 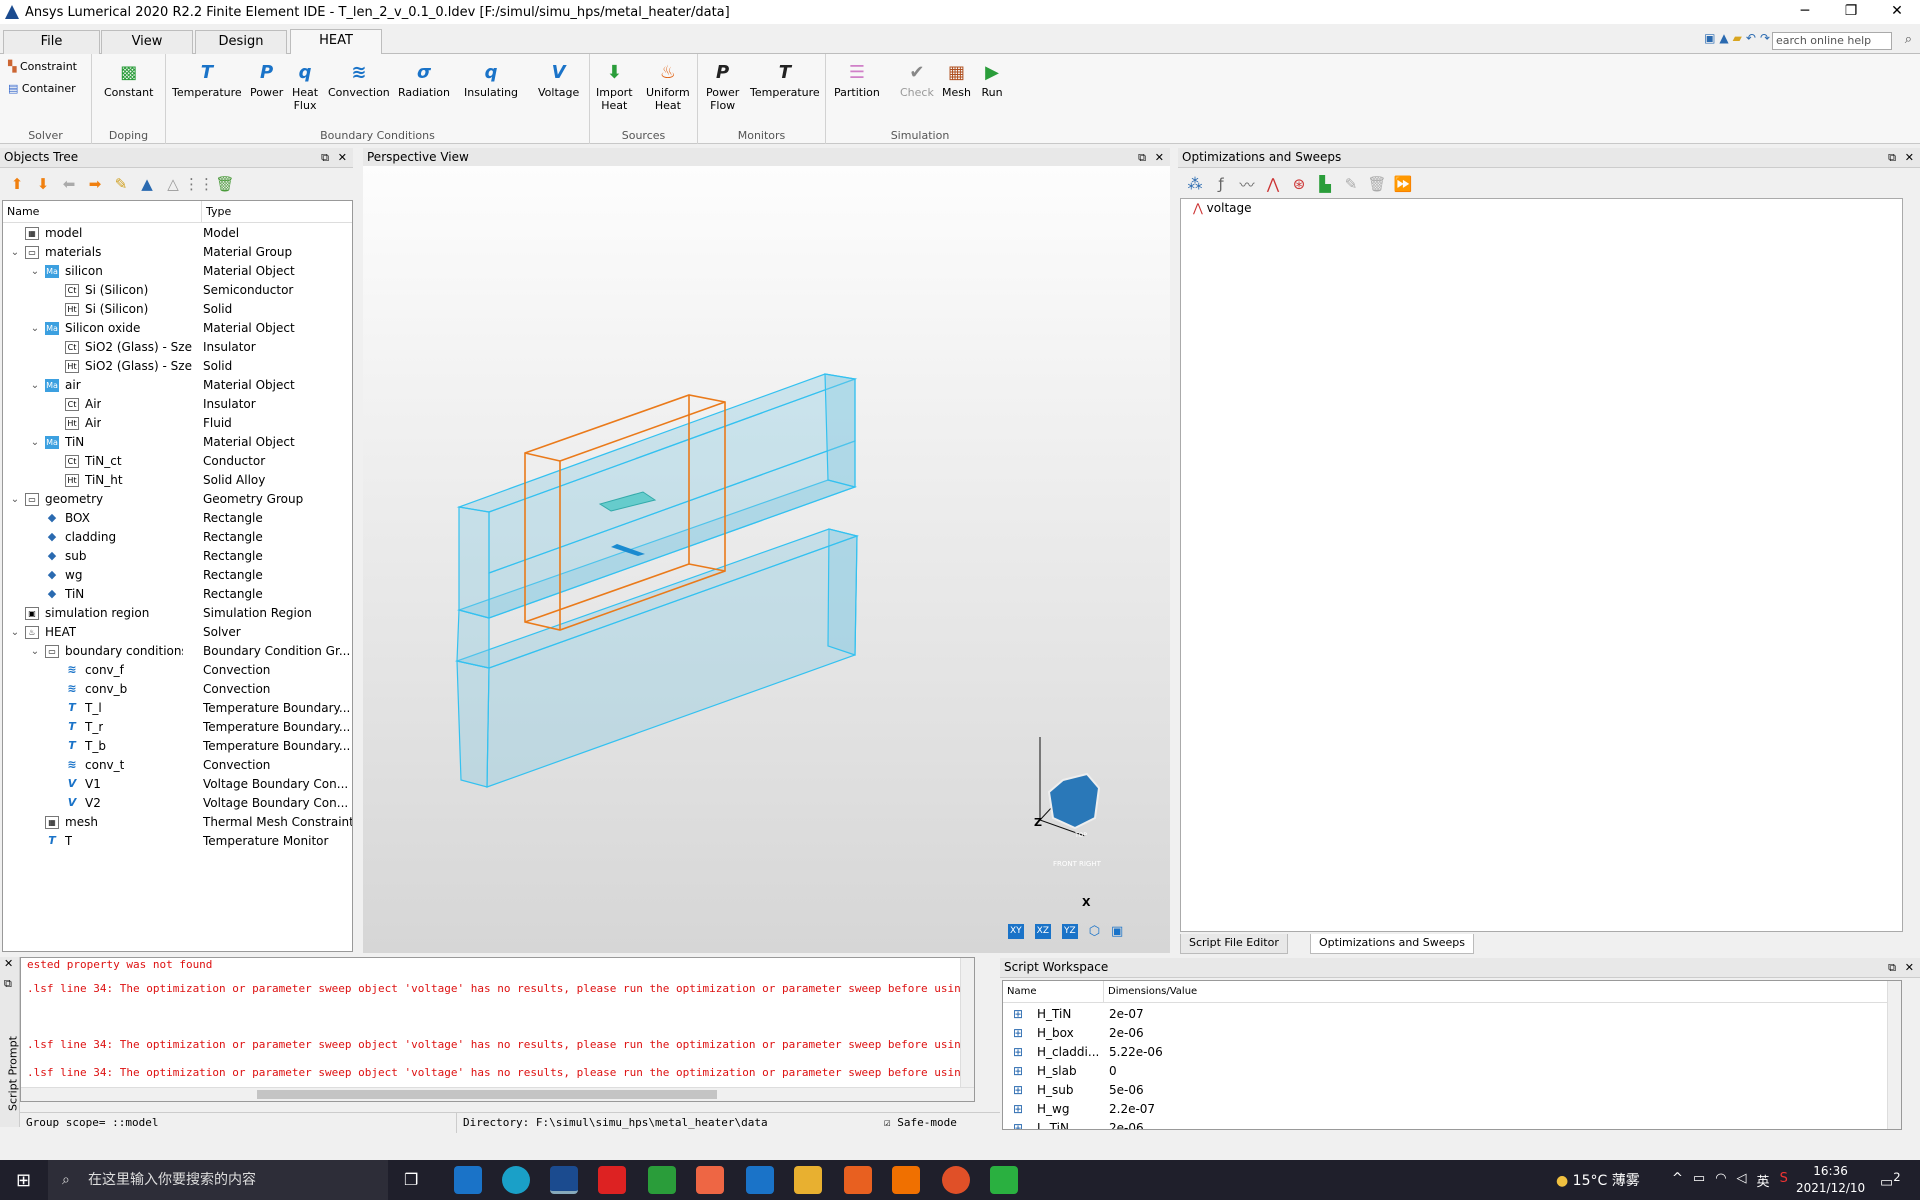 I want to click on mesh-button: ▦ Mesh, so click(x=956, y=79).